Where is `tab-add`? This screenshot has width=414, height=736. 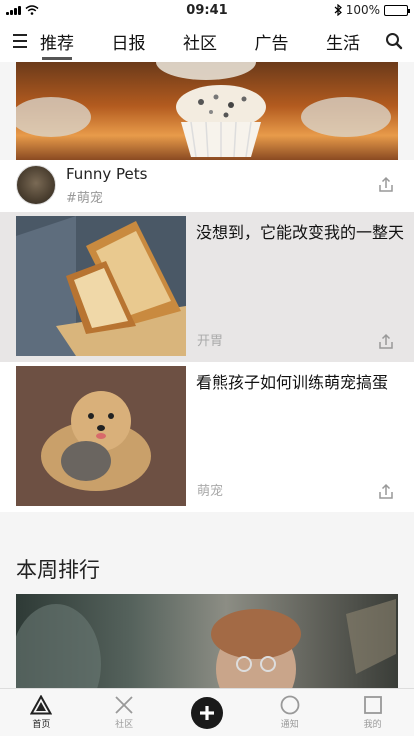 tab-add is located at coordinates (207, 712).